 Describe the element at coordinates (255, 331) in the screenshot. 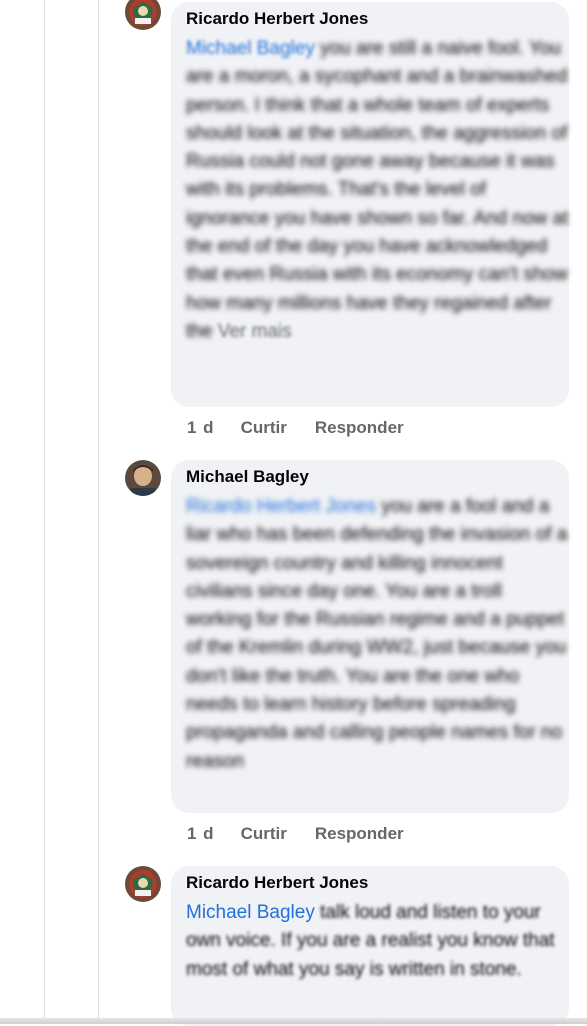

I see `see-more-link: Ver mais` at that location.